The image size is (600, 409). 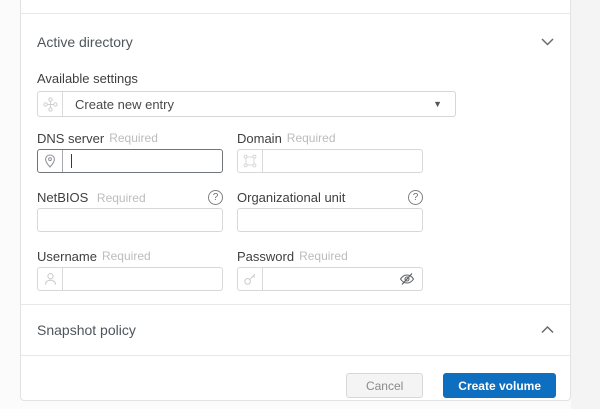 I want to click on snapshot-policy-header: Snapshot policy, so click(x=295, y=330).